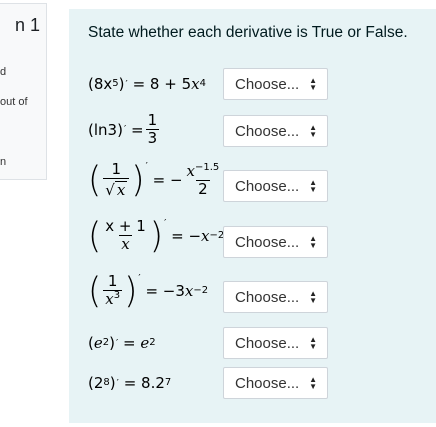 The image size is (436, 427). I want to click on question-row-2: (ln3) ′ = 13 Choose... ▲ ▼, so click(252, 133).